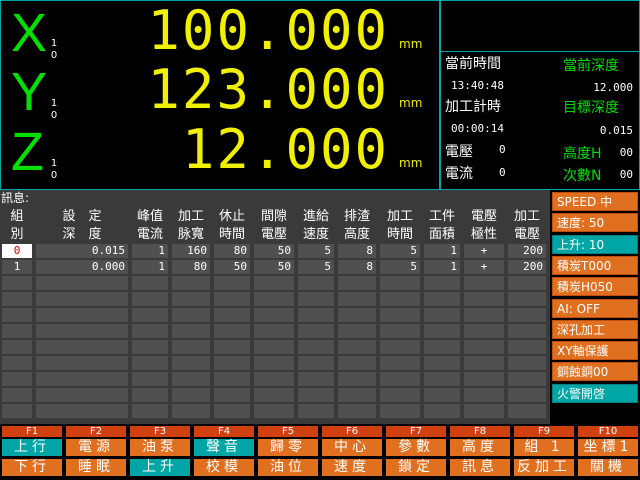 The width and height of the screenshot is (640, 480). Describe the element at coordinates (595, 308) in the screenshot. I see `right-menu-item-5: AI: OFF` at that location.